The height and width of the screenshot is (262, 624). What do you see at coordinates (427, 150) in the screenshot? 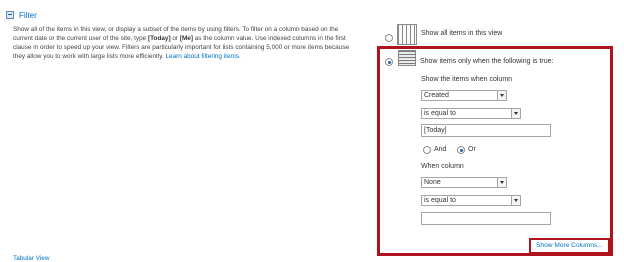
I see `and-radio` at bounding box center [427, 150].